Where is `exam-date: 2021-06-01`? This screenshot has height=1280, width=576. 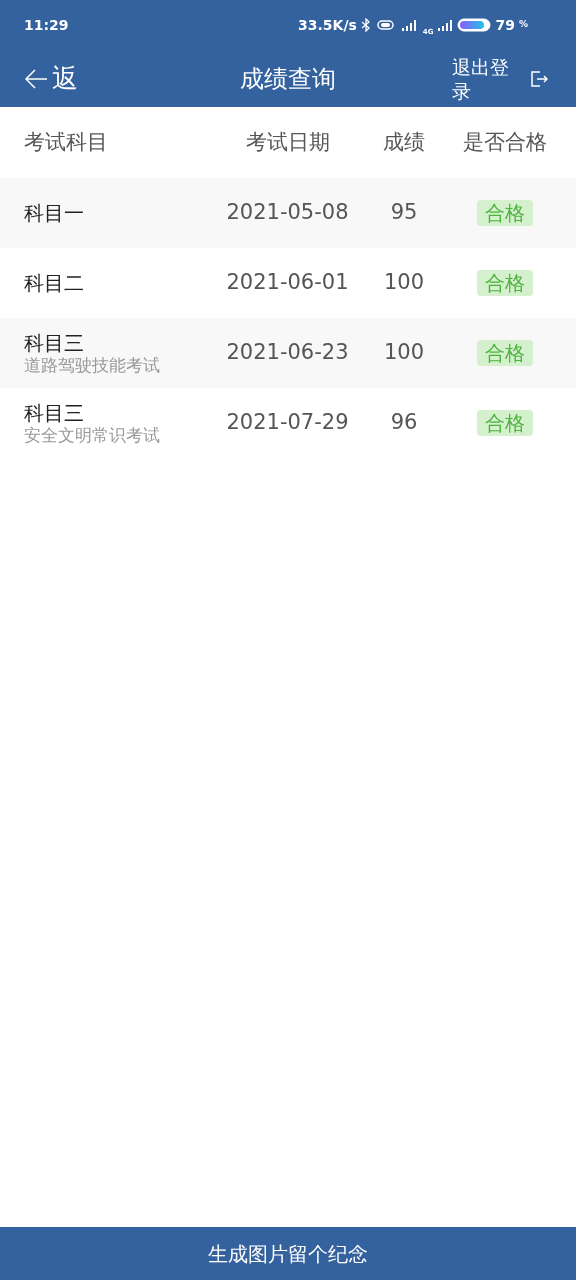 exam-date: 2021-06-01 is located at coordinates (287, 282).